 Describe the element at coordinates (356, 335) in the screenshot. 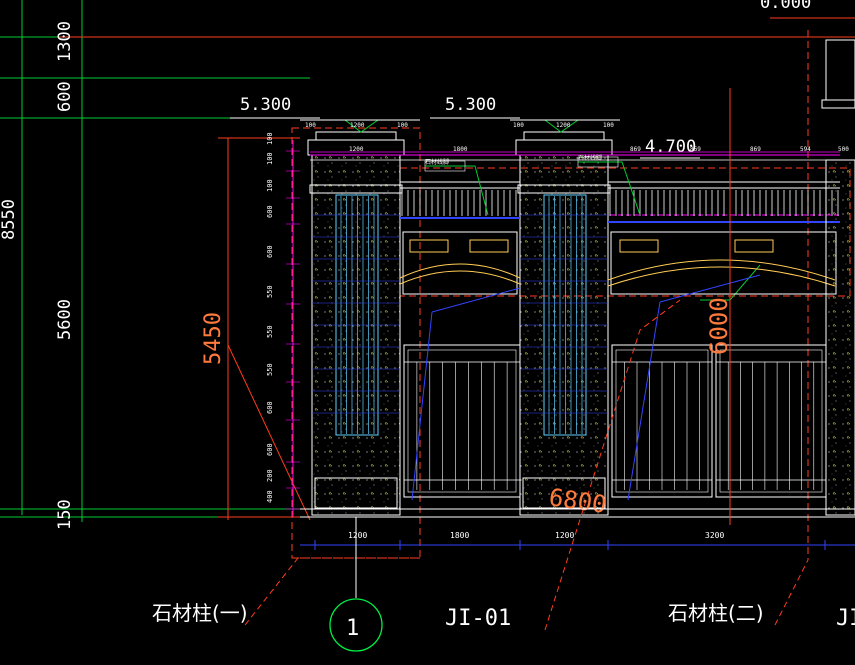

I see `pillar-left` at that location.